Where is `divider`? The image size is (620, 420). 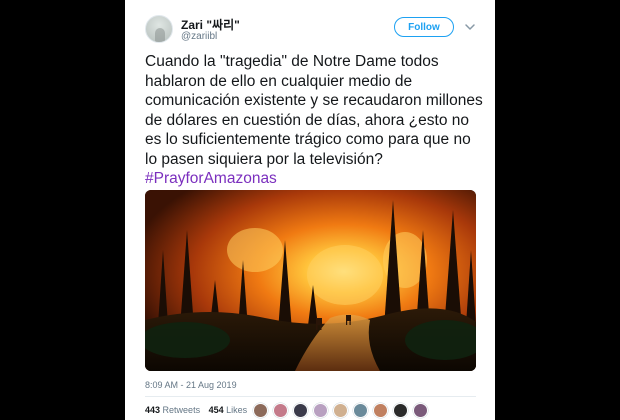
divider is located at coordinates (310, 396).